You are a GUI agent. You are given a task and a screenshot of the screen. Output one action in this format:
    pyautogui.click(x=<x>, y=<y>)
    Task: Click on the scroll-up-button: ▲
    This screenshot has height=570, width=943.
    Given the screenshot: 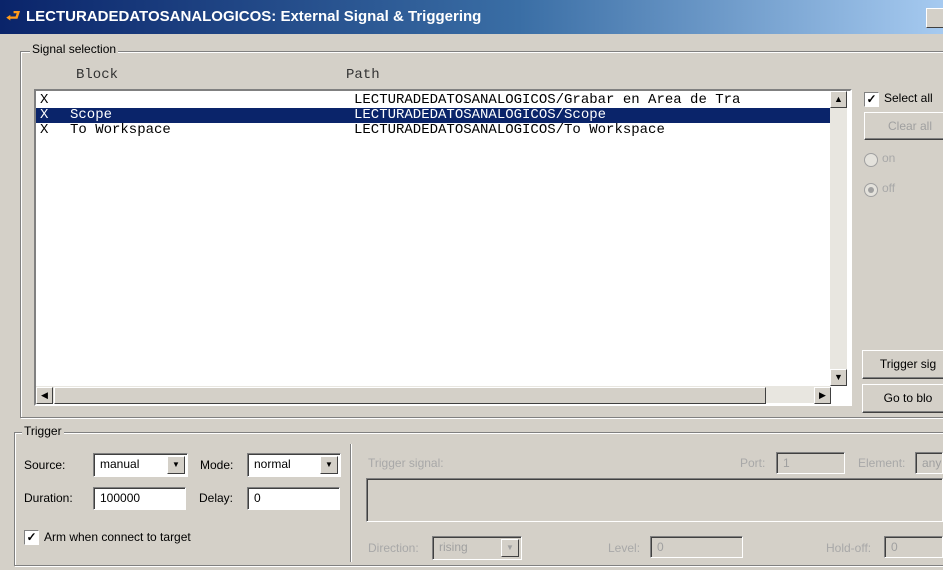 What is the action you would take?
    pyautogui.click(x=838, y=99)
    